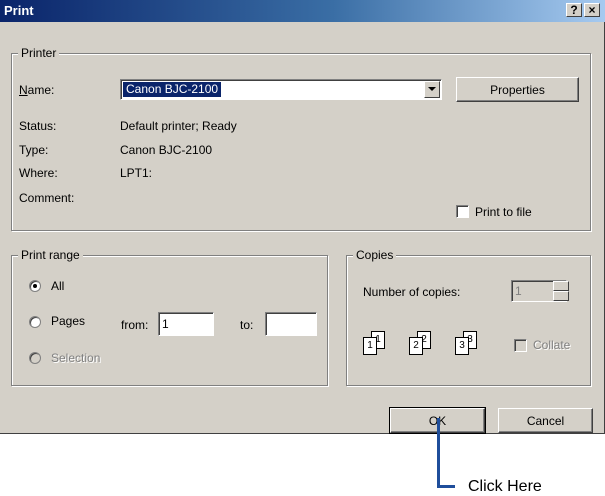  I want to click on help-icon: ?, so click(574, 10).